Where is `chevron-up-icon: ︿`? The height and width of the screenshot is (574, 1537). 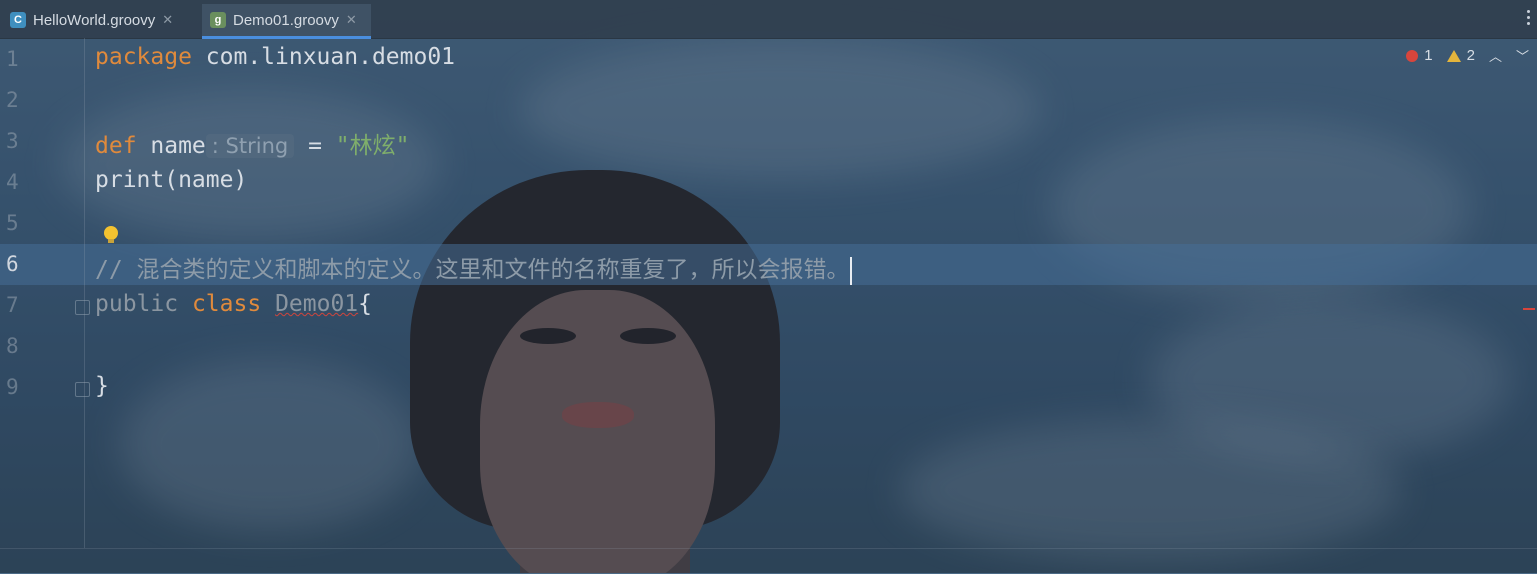
chevron-up-icon: ︿ is located at coordinates (1495, 55).